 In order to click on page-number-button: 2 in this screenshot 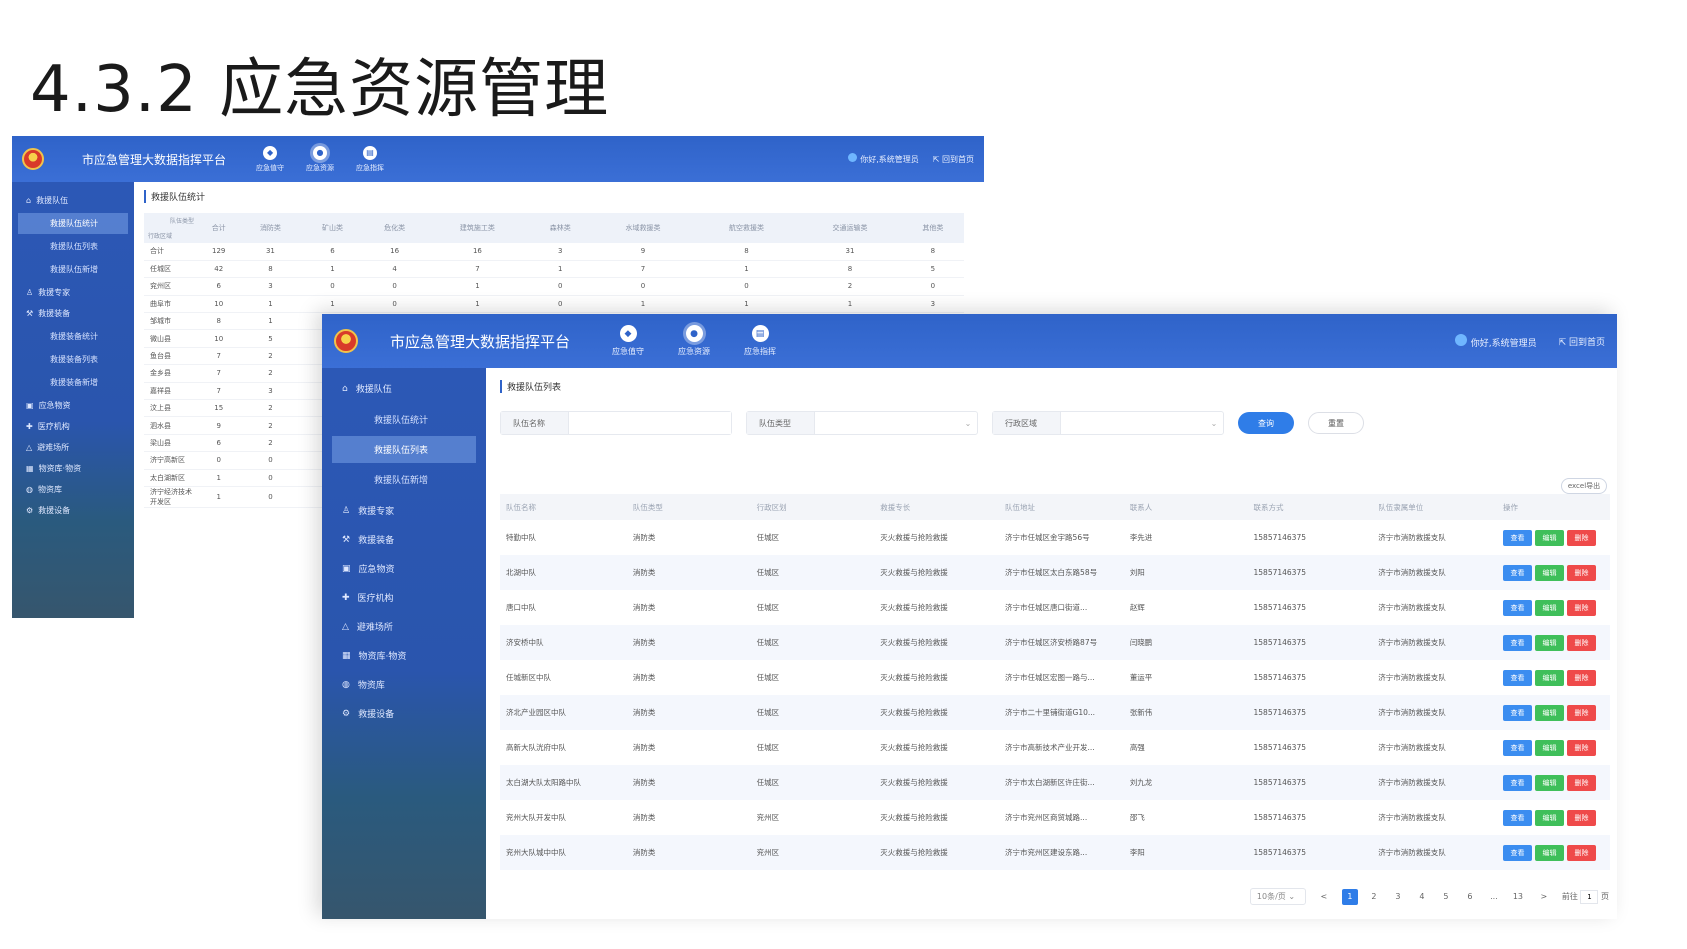, I will do `click(1374, 897)`.